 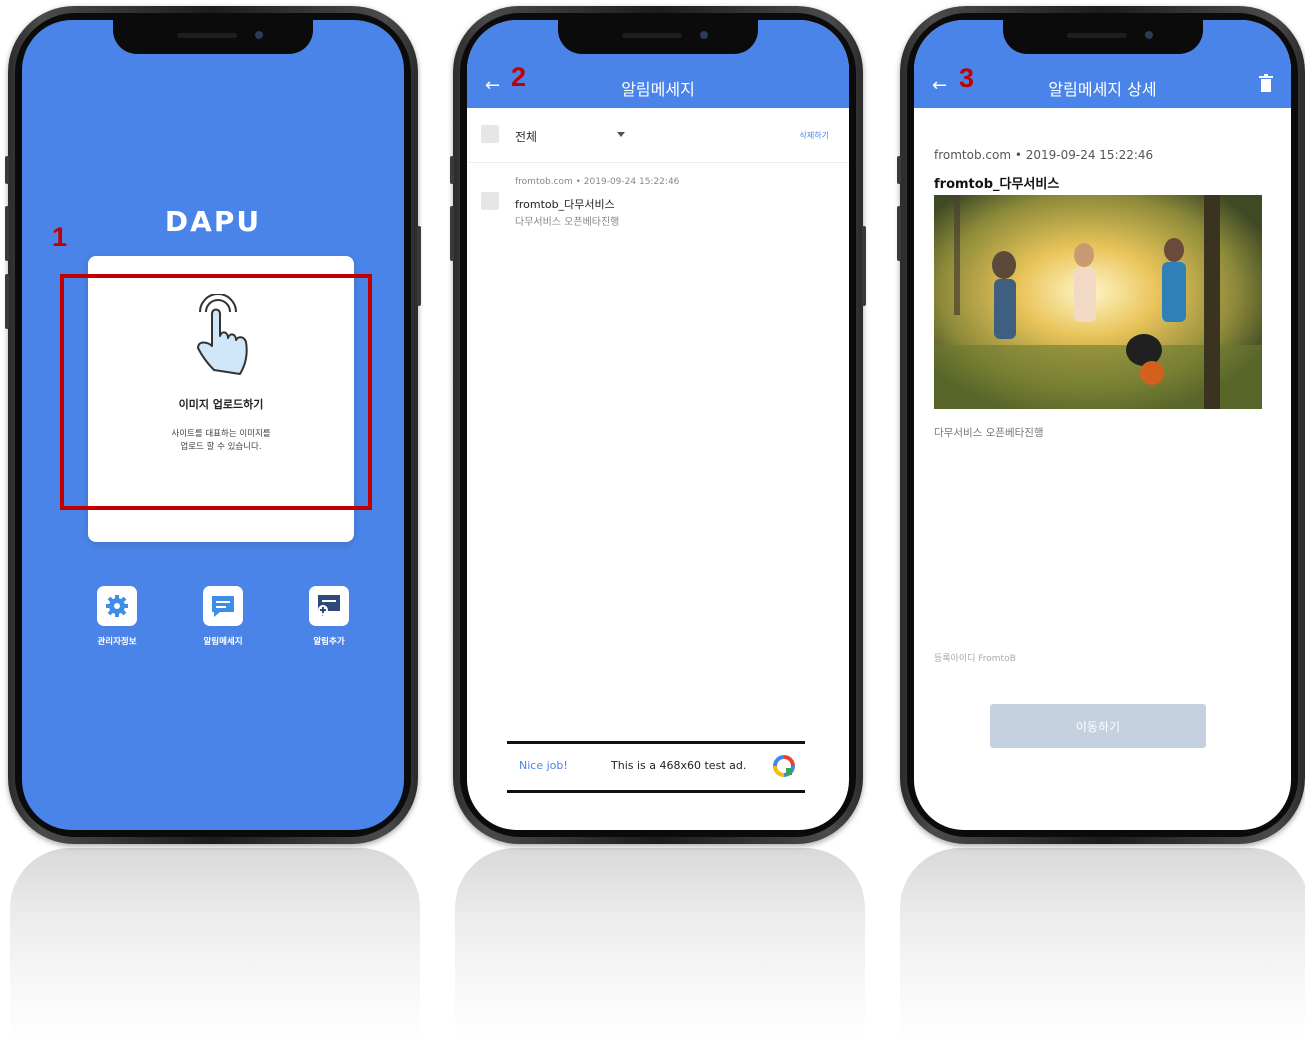 I want to click on menu-label: 알림추가, so click(x=329, y=642).